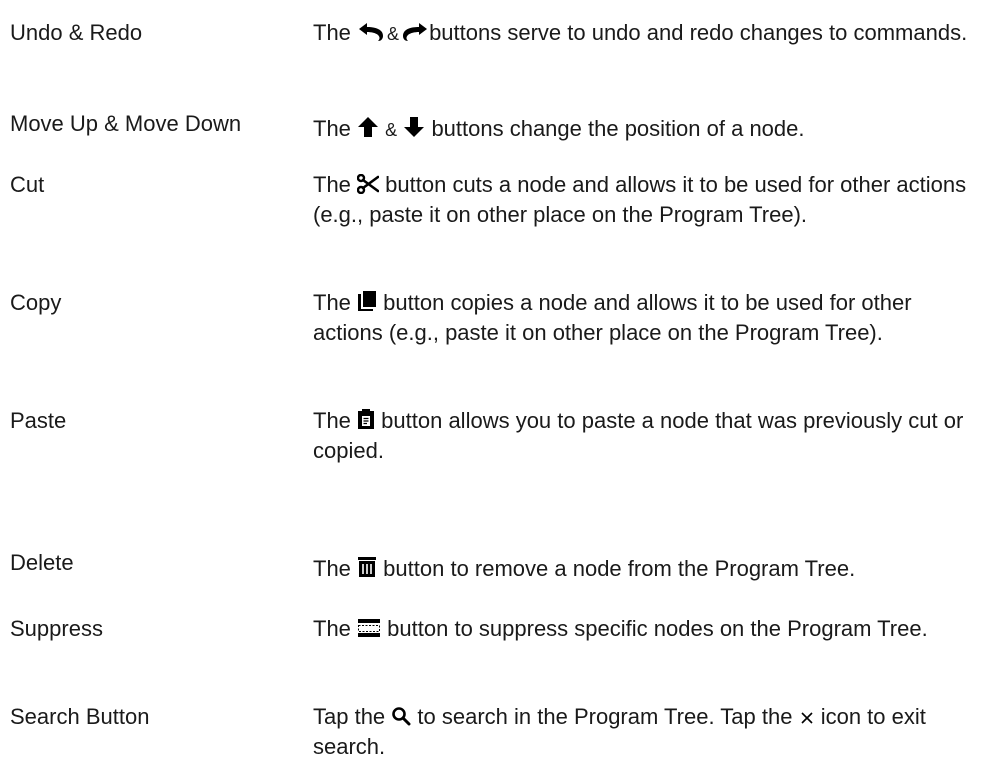 Image resolution: width=998 pixels, height=780 pixels. What do you see at coordinates (414, 32) in the screenshot?
I see `redo-arrow-icon` at bounding box center [414, 32].